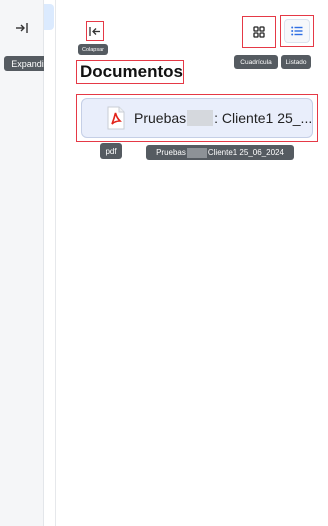 This screenshot has height=526, width=328. Describe the element at coordinates (256, 62) in the screenshot. I see `grid-view-tooltip: Cuadrícula` at that location.